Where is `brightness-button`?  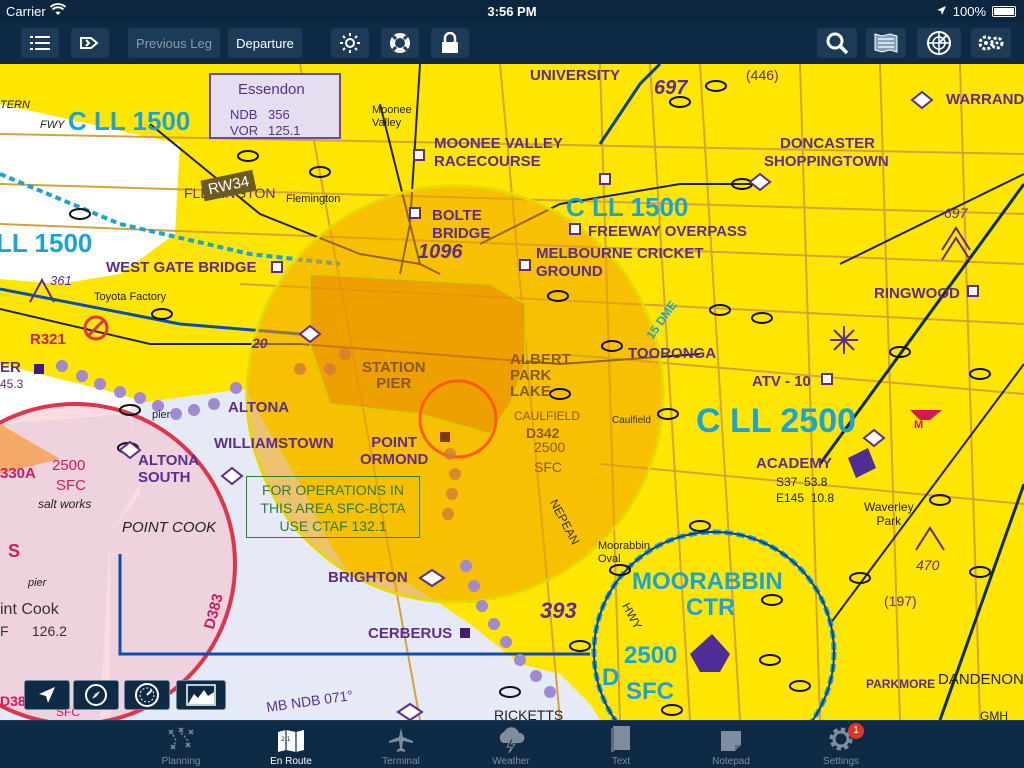
brightness-button is located at coordinates (350, 43).